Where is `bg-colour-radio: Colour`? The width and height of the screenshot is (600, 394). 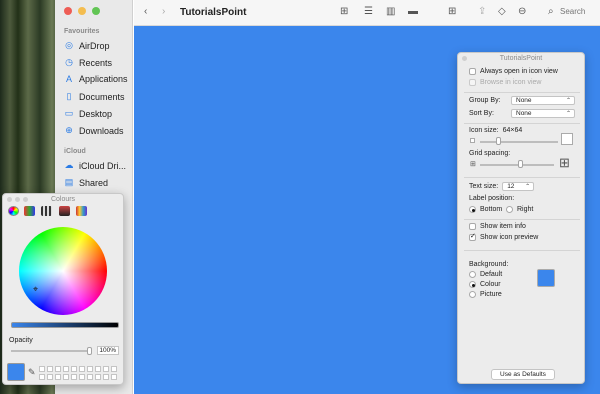
bg-colour-radio: Colour is located at coordinates (485, 284).